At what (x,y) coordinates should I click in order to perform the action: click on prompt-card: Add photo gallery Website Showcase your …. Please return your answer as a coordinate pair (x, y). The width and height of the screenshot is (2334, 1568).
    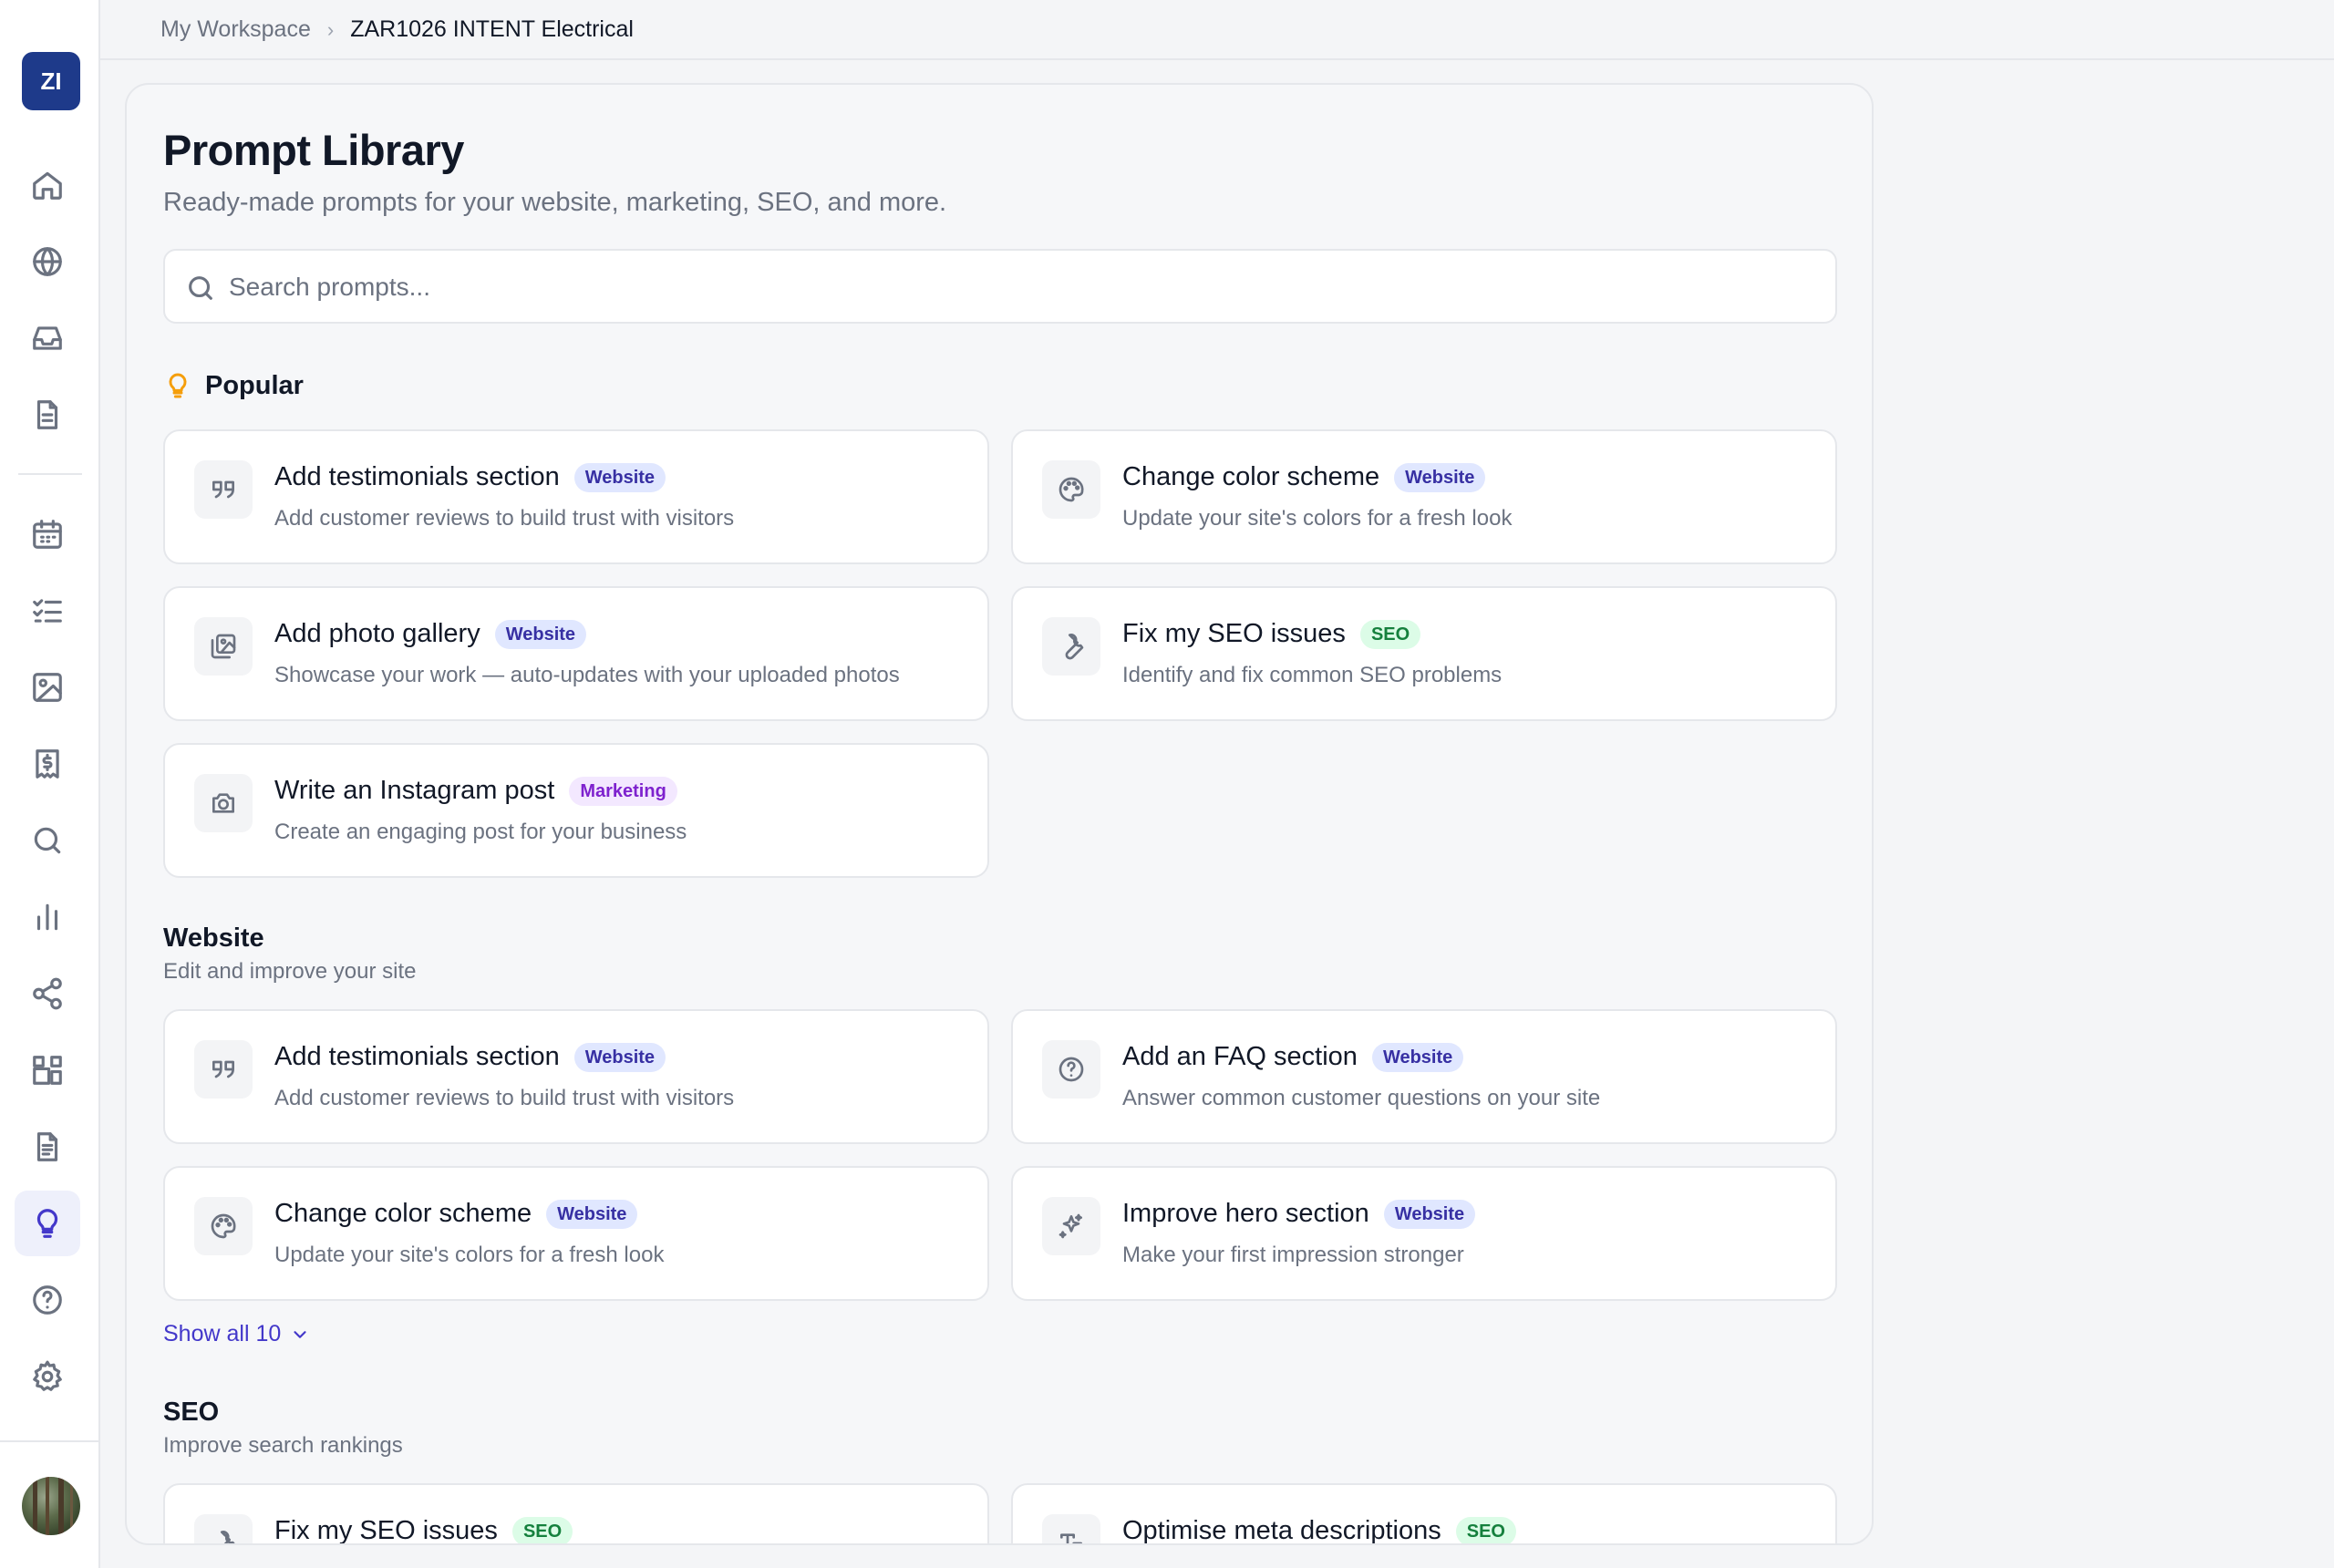
    Looking at the image, I should click on (576, 653).